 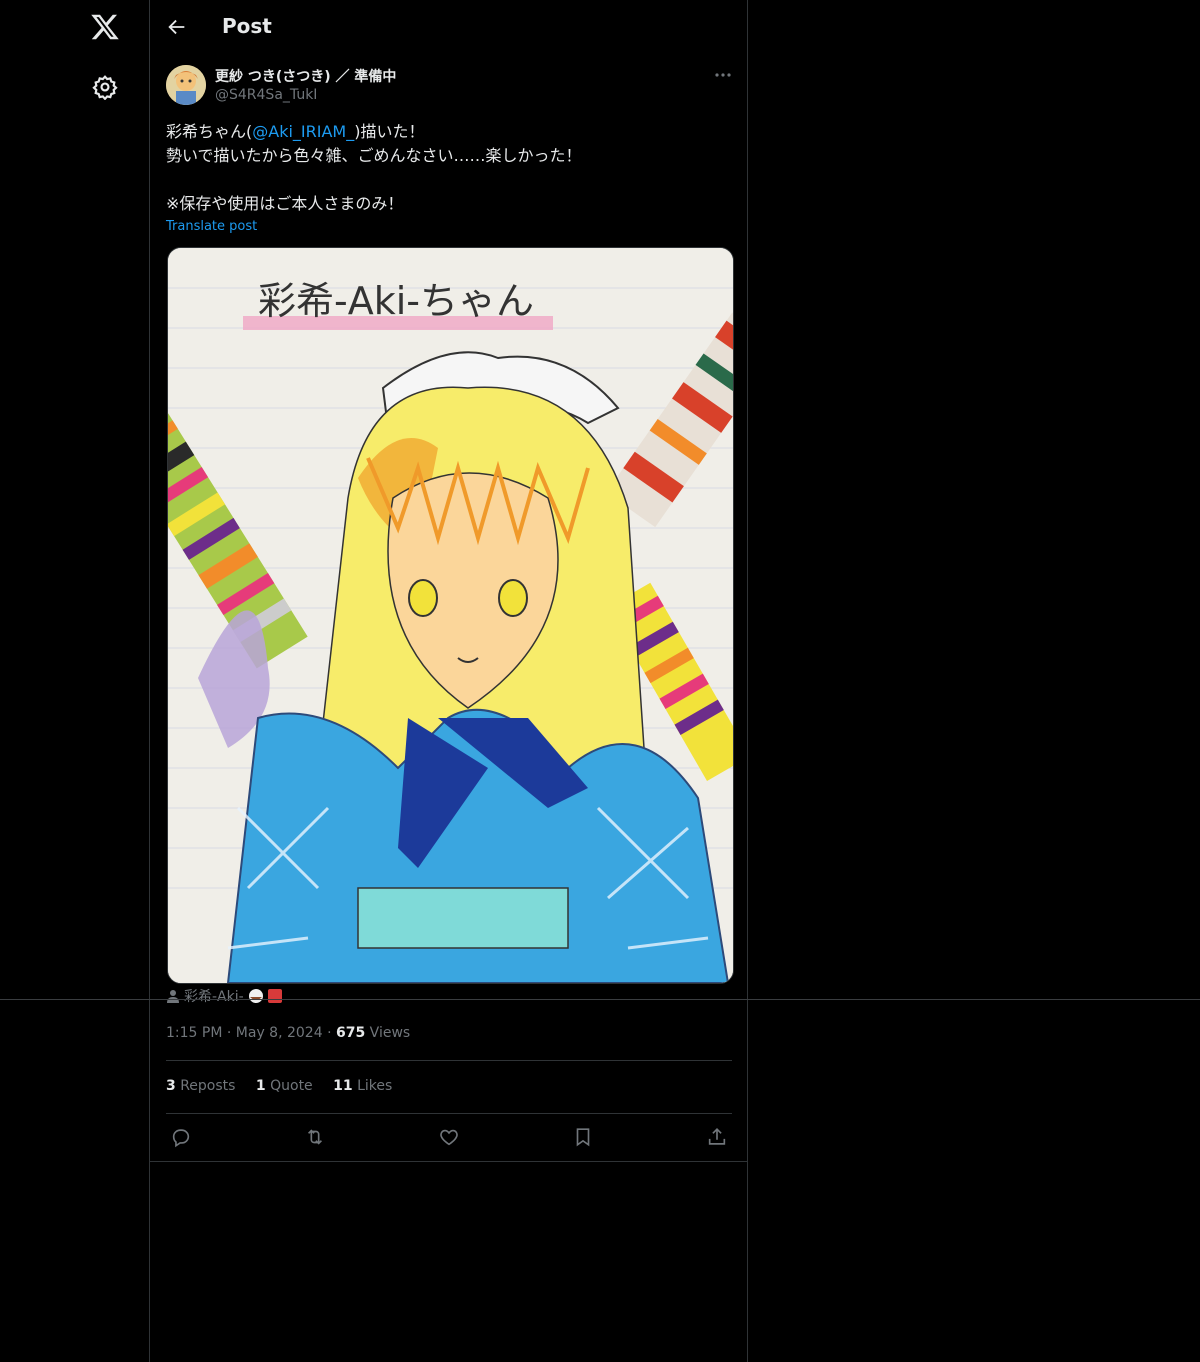 I want to click on reposts-stat: 3 Reposts, so click(x=200, y=1086).